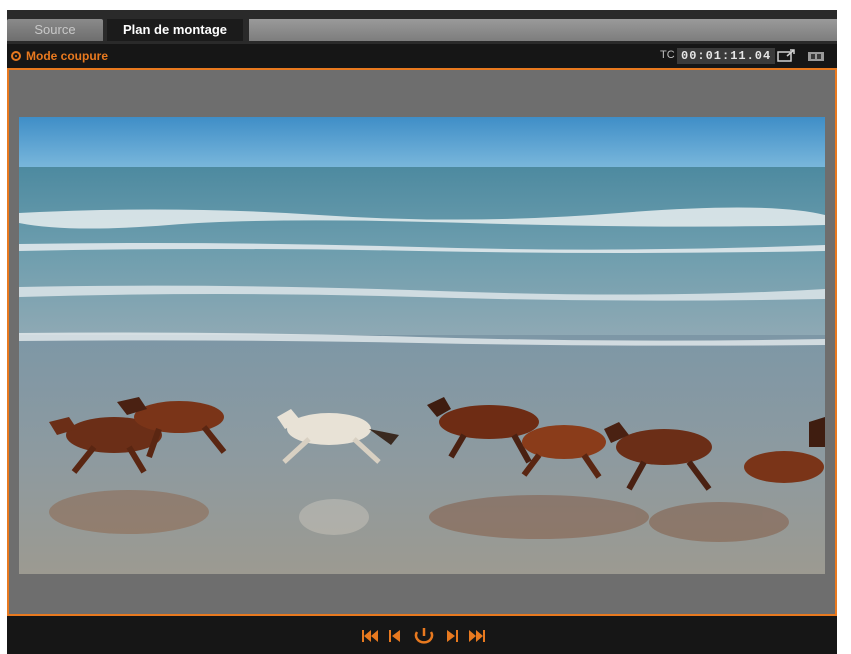 The image size is (851, 654). What do you see at coordinates (55, 30) in the screenshot?
I see `tab-source: Source` at bounding box center [55, 30].